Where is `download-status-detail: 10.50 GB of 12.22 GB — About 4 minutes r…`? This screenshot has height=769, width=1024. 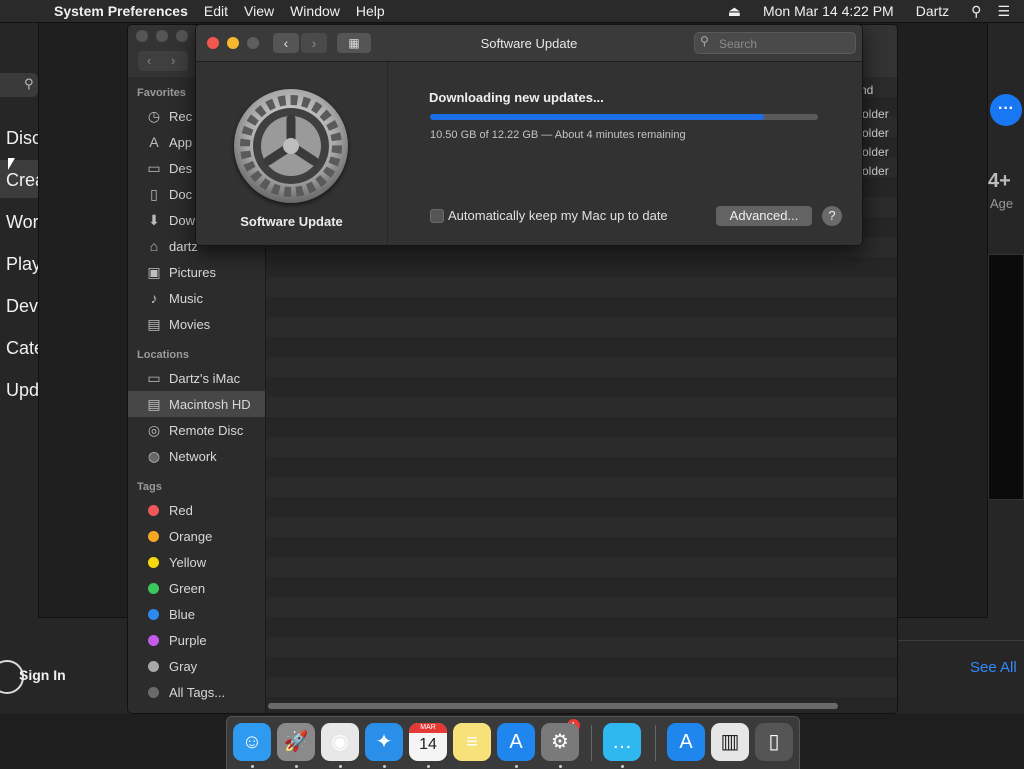
download-status-detail: 10.50 GB of 12.22 GB — About 4 minutes r… is located at coordinates (558, 135).